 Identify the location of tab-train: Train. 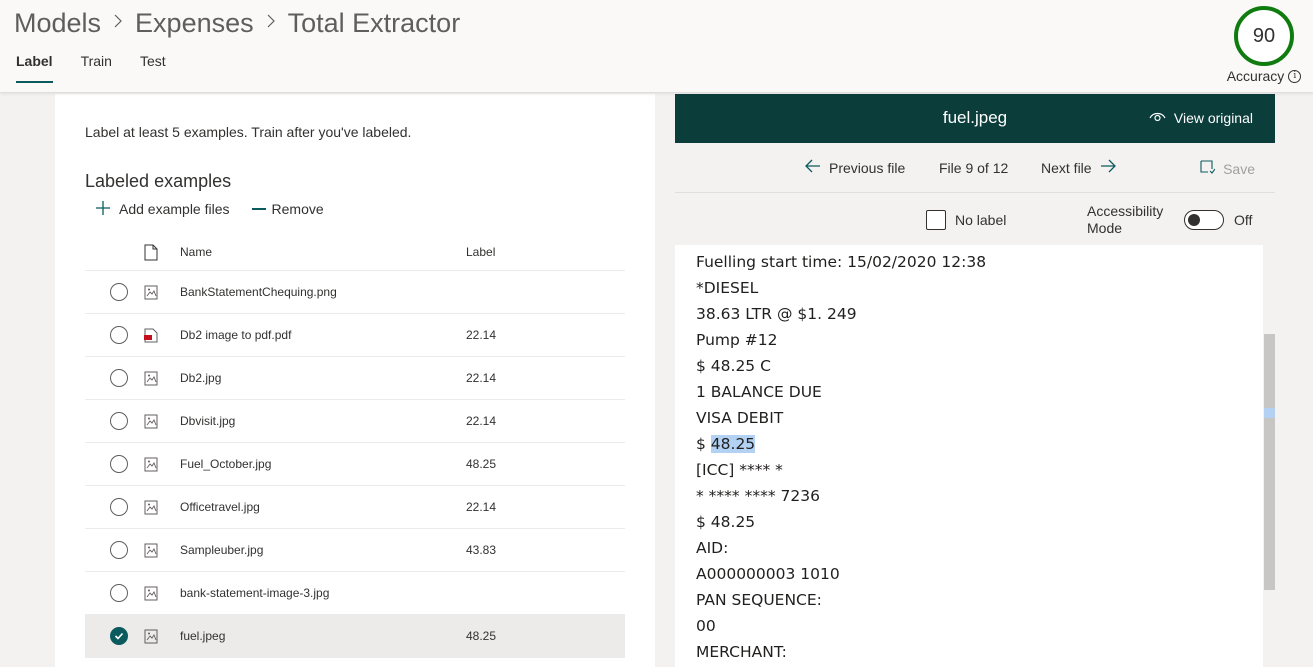
(96, 68).